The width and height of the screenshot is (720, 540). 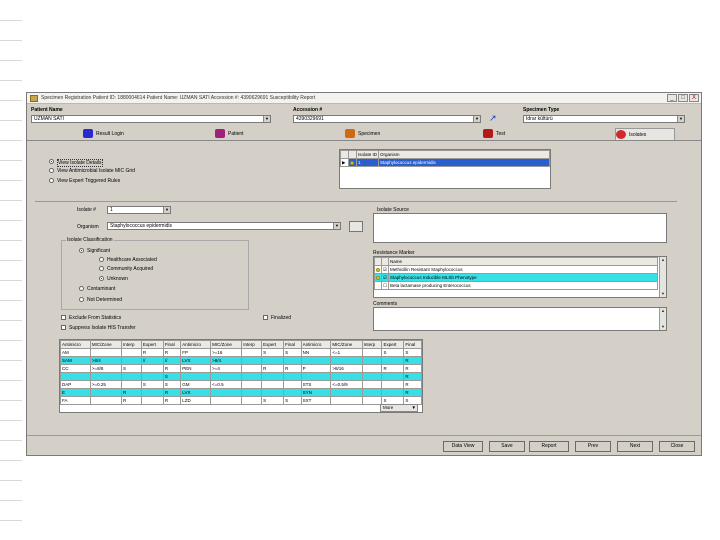 I want to click on maximize-button: □, so click(x=683, y=98).